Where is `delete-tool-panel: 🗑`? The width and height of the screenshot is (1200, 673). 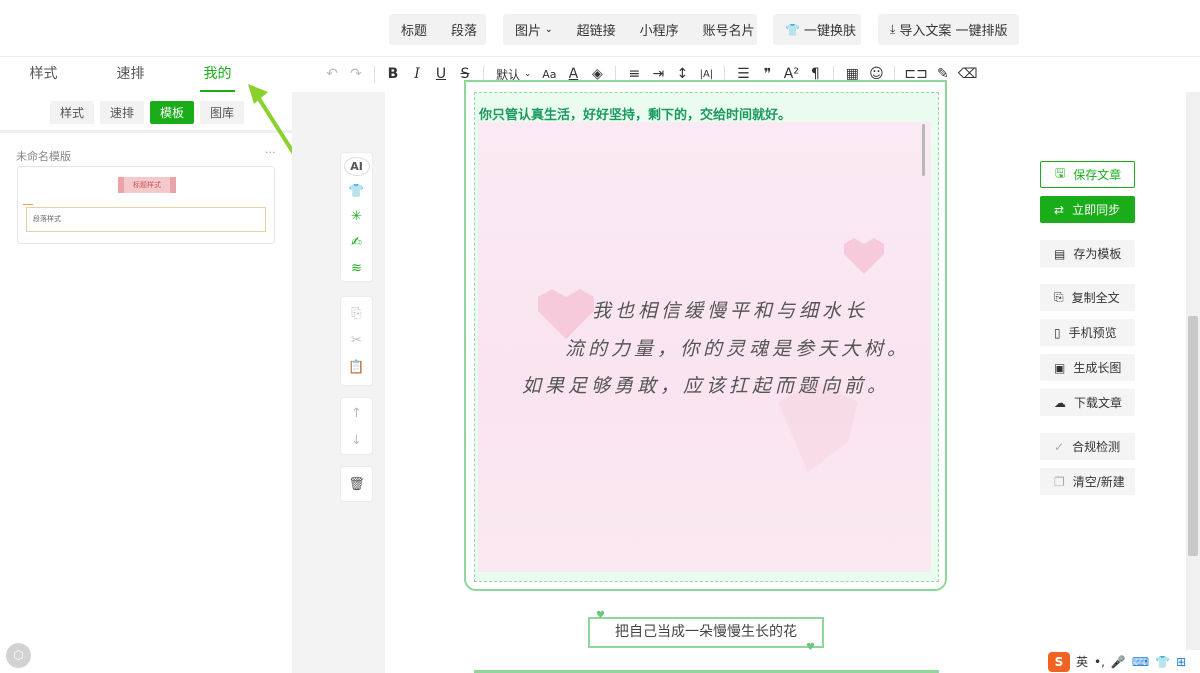 delete-tool-panel: 🗑 is located at coordinates (356, 484).